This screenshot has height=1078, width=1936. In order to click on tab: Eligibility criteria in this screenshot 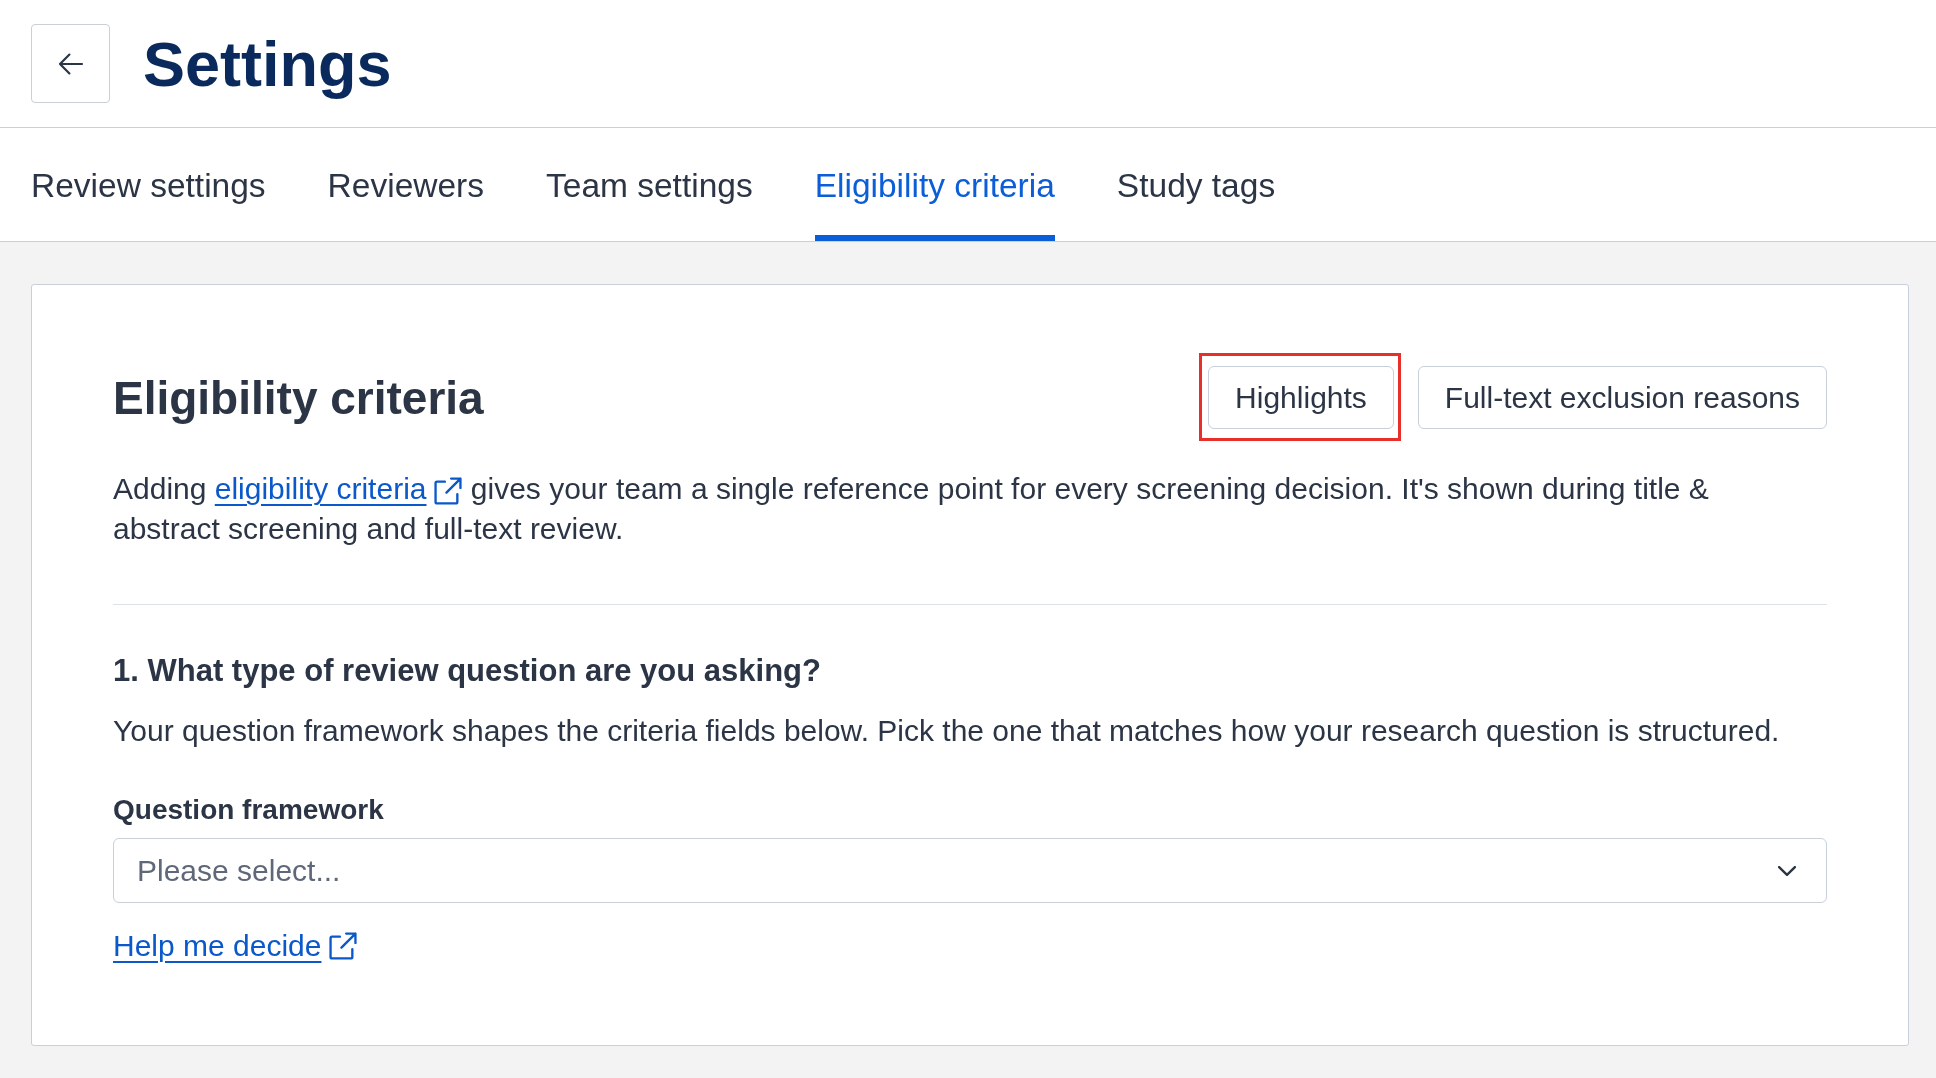, I will do `click(934, 184)`.